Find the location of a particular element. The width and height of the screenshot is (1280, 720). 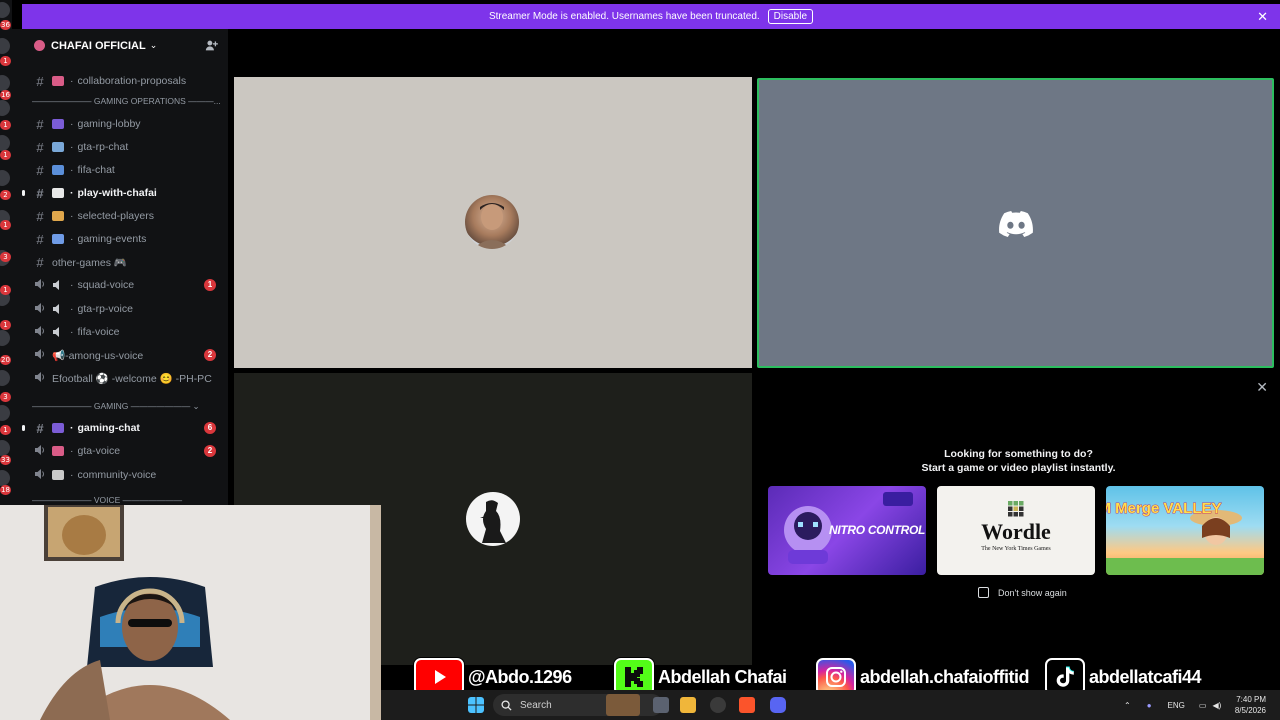

tray-overflow-icon: ⌃ is located at coordinates (1127, 705).